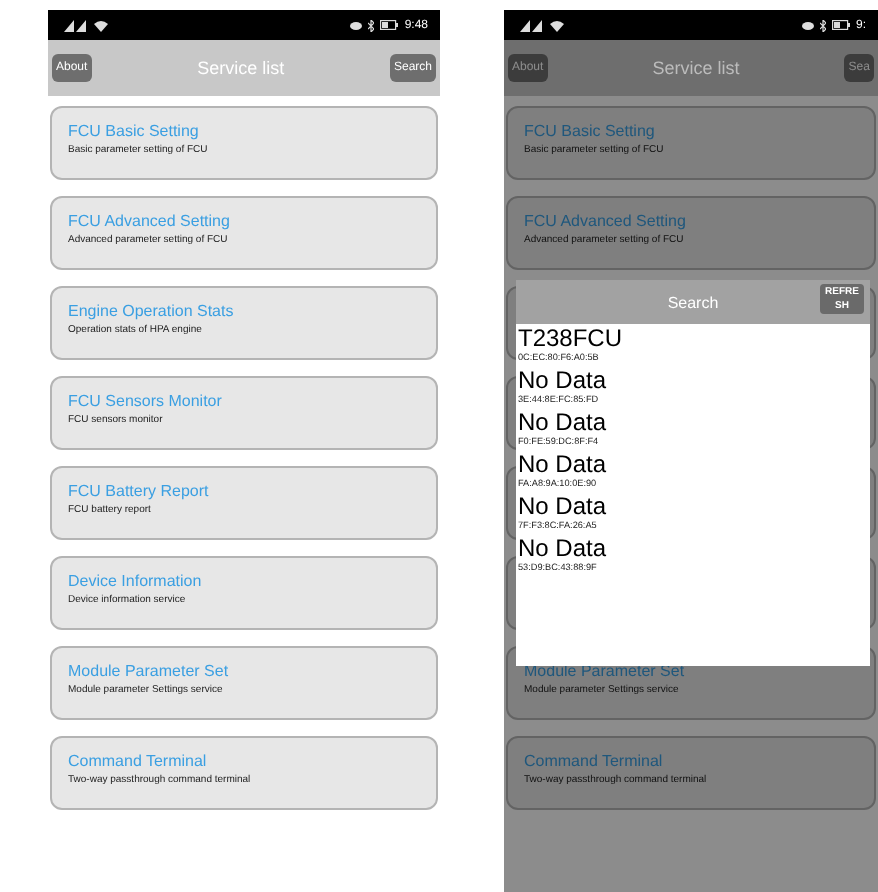 The width and height of the screenshot is (878, 892). I want to click on service-title: FCU Battery Report, so click(139, 491).